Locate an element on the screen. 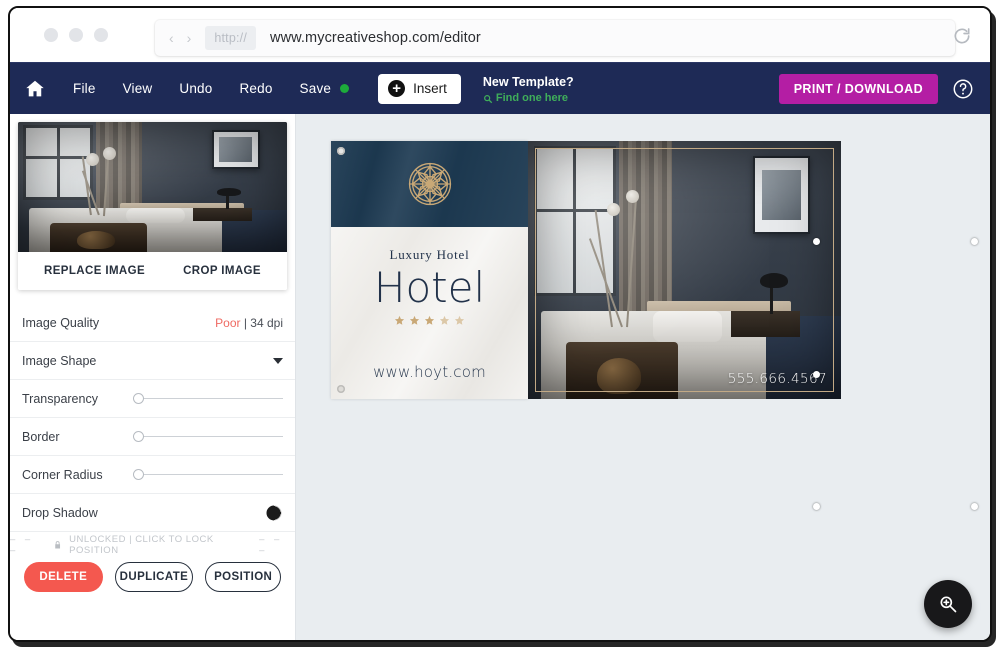  new-template-title: New Template? is located at coordinates (528, 81).